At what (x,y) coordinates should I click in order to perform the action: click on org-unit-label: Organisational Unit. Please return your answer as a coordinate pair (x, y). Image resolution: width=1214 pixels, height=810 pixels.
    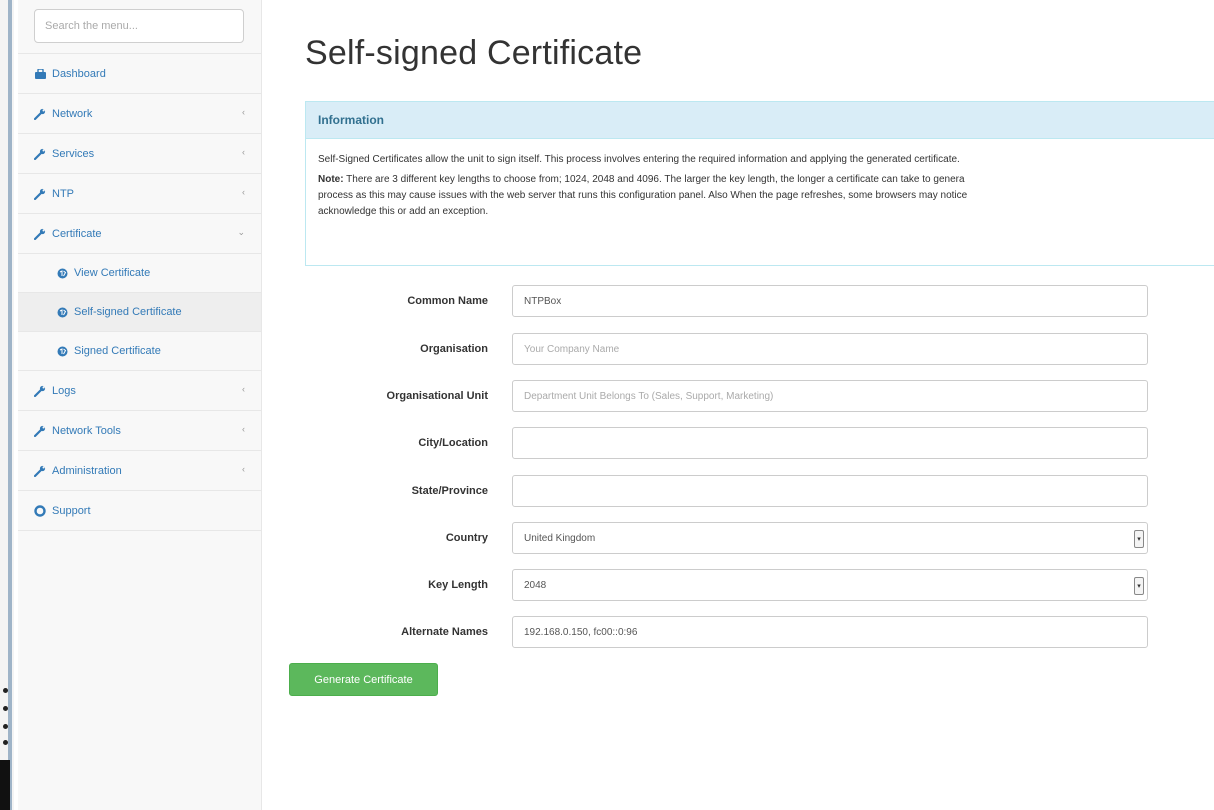
    Looking at the image, I should click on (437, 396).